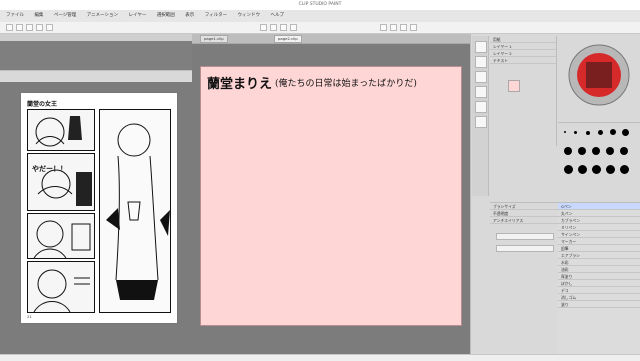 This screenshot has height=361, width=640. I want to click on menu-filter: フィルター, so click(216, 15).